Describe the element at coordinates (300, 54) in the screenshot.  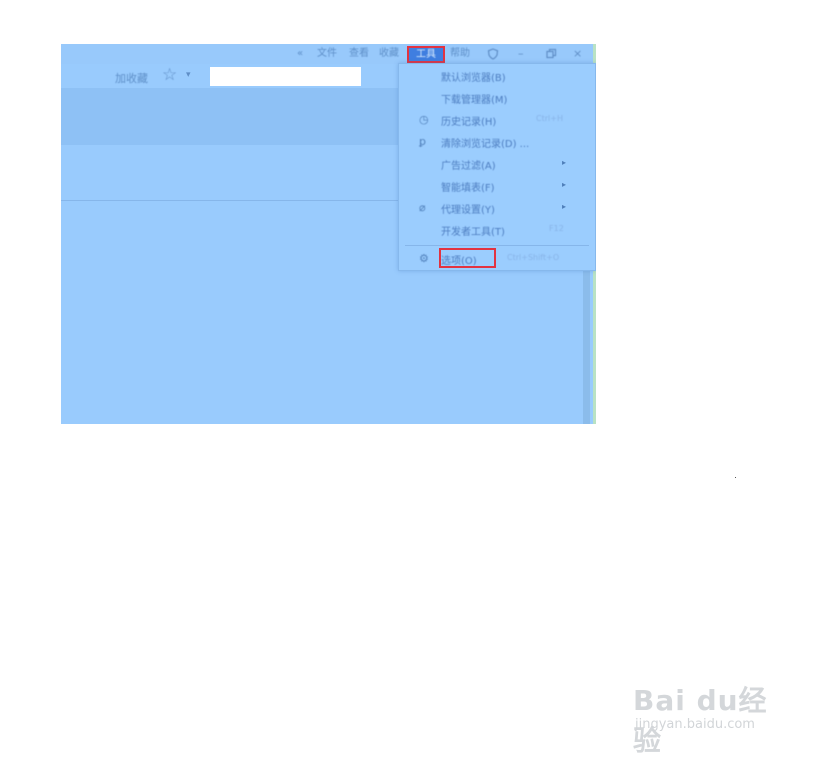
I see `double-chevron-icon: «` at that location.